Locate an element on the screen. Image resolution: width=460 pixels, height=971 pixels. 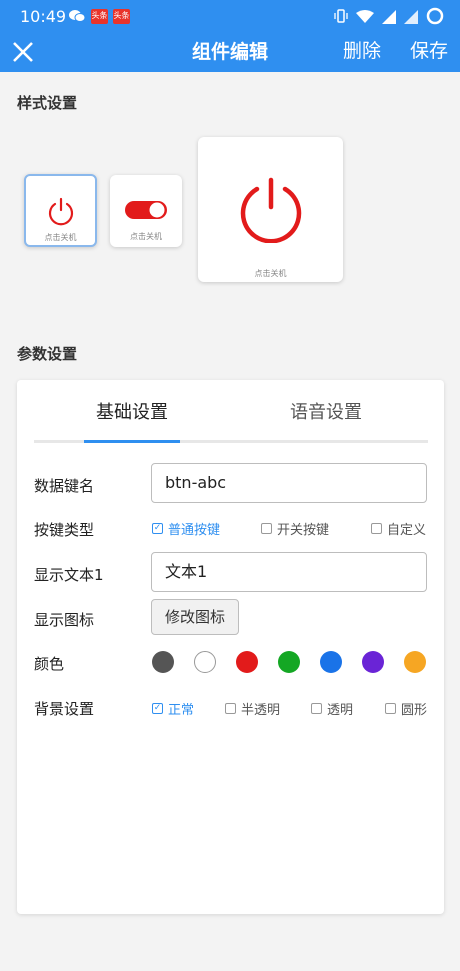
background-label: 背景设置 is located at coordinates (64, 709).